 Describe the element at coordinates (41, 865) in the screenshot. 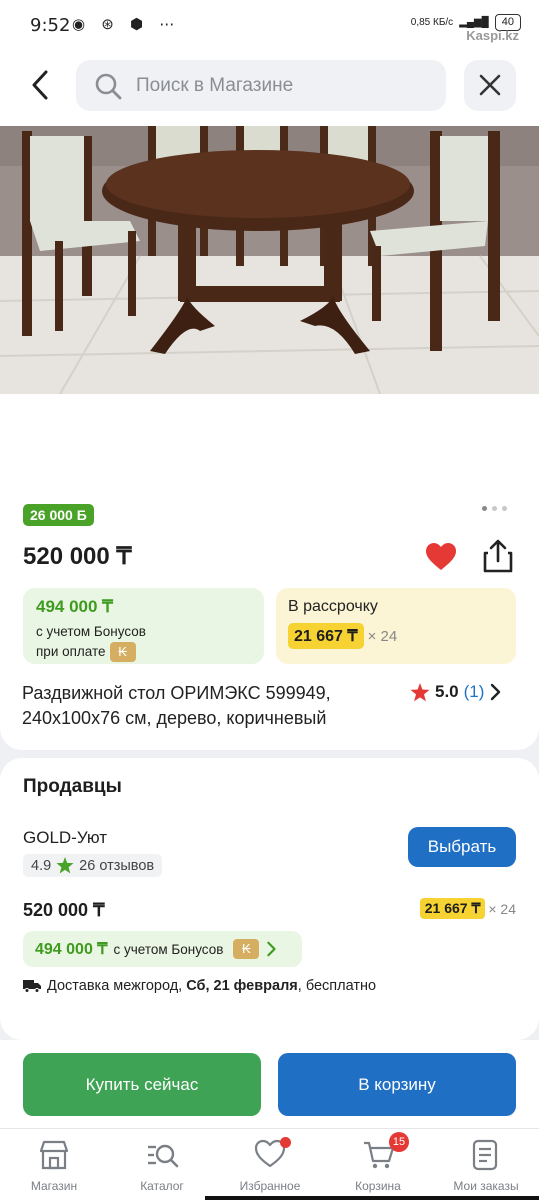

I see `seller-rating-value: 4.9` at that location.